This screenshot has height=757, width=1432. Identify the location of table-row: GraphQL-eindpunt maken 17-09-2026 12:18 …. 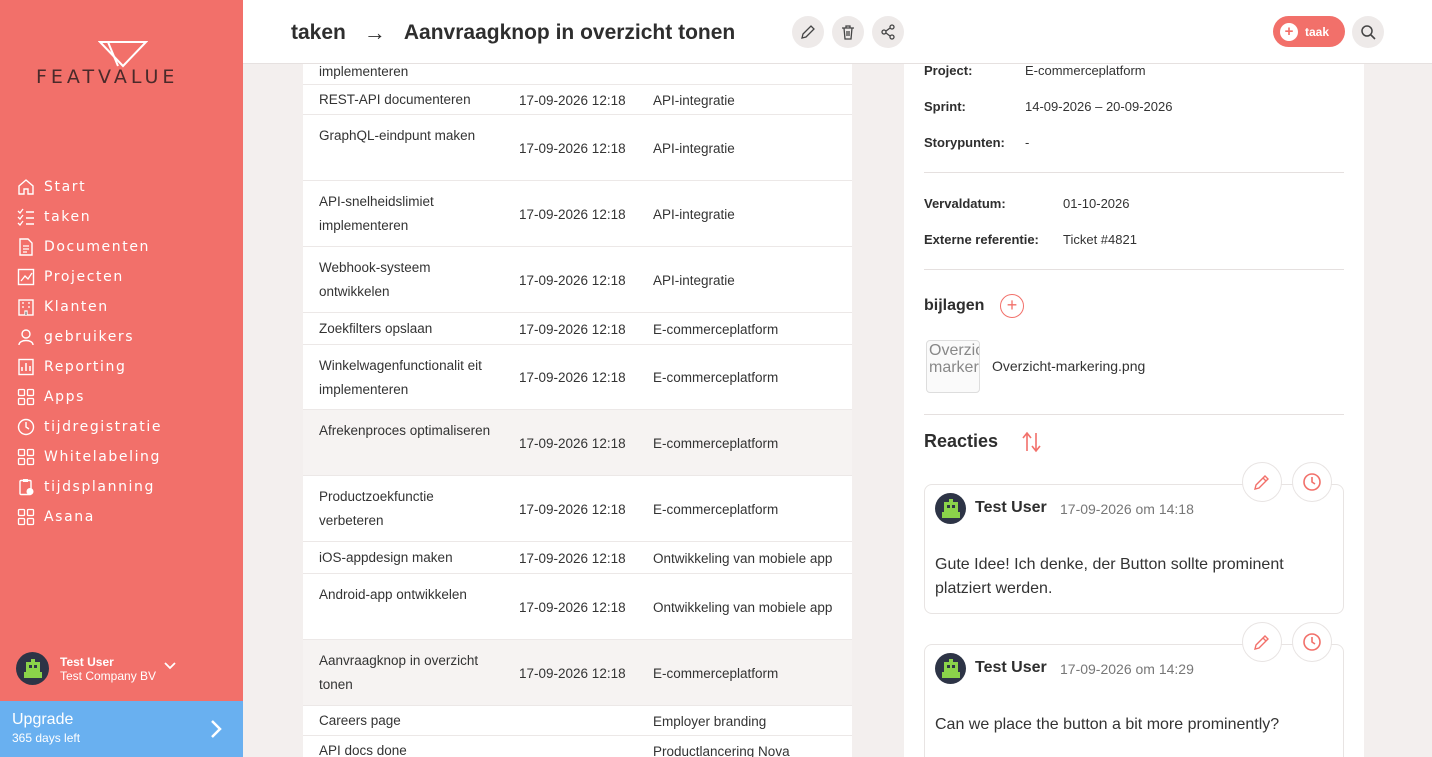
(577, 148).